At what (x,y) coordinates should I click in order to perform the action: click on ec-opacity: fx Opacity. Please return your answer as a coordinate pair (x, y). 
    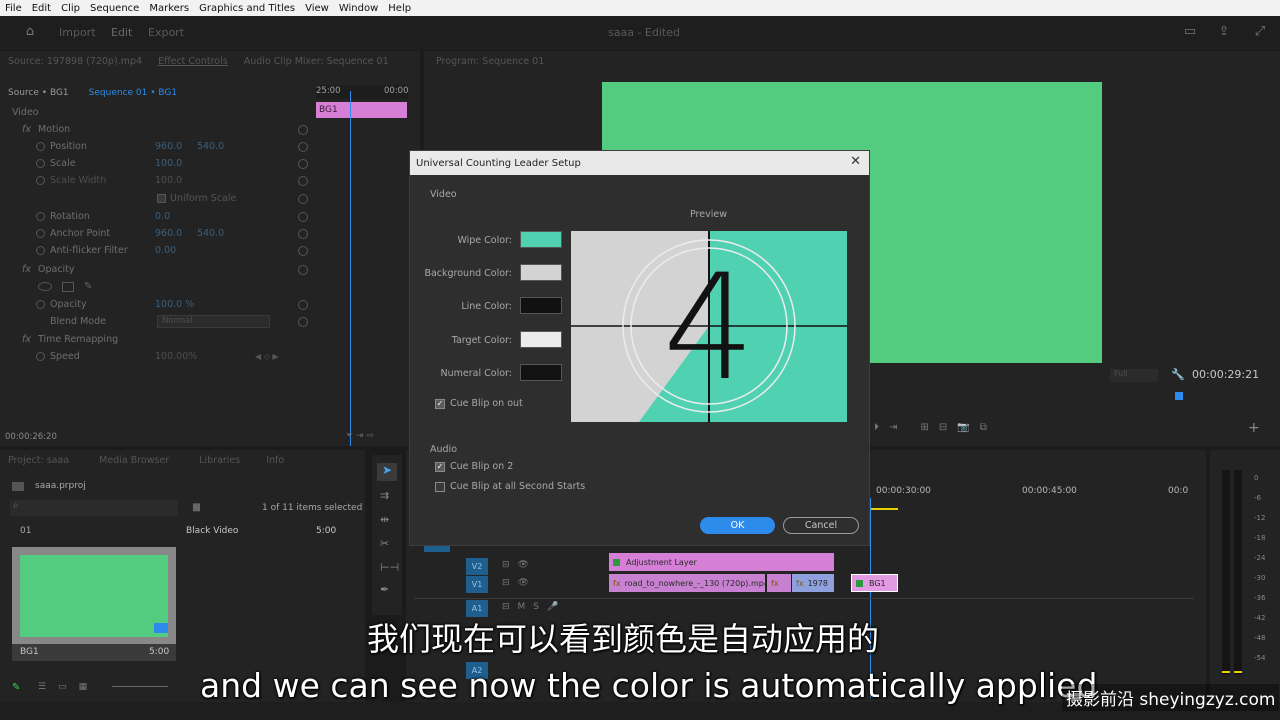
    Looking at the image, I should click on (158, 269).